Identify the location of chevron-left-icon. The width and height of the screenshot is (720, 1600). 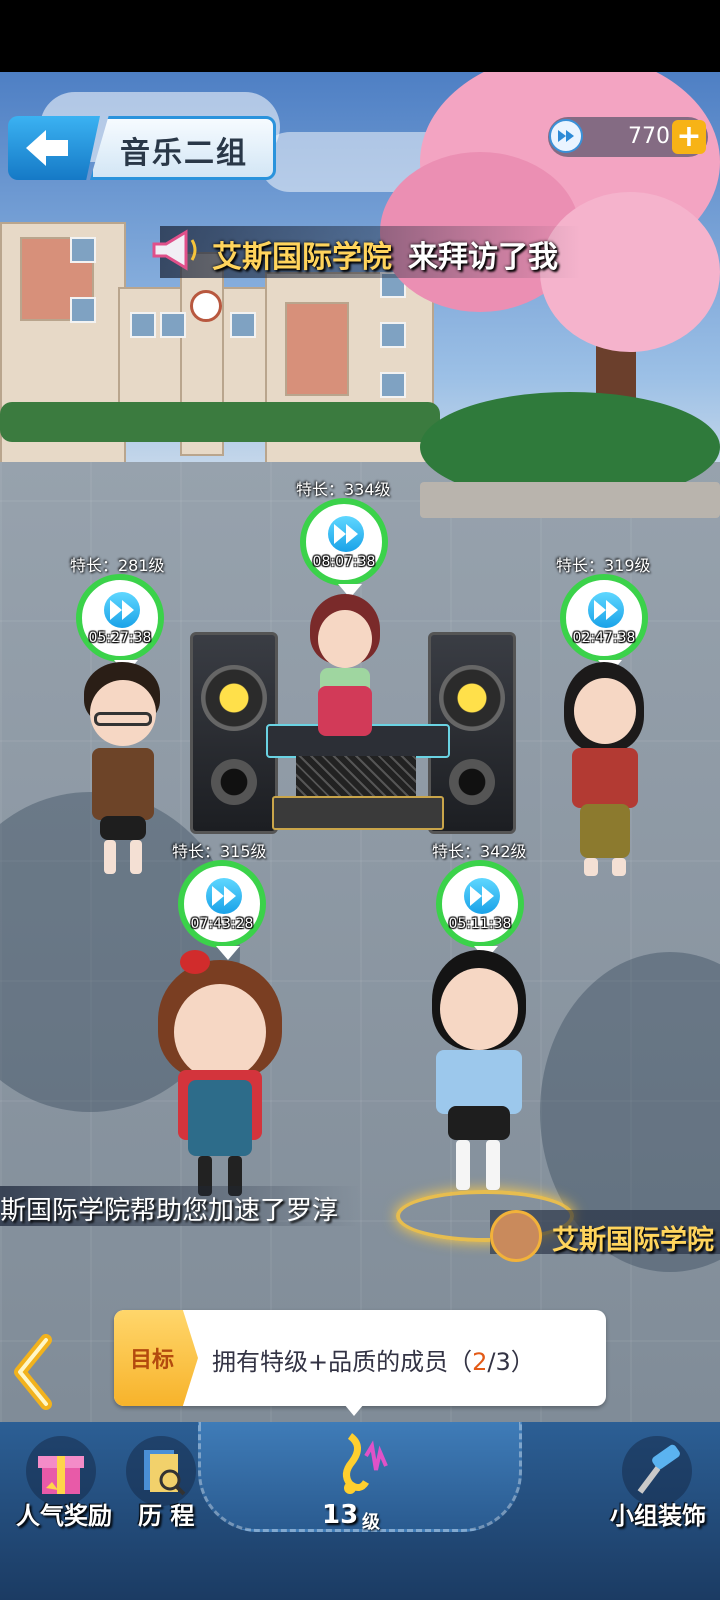
(34, 1372).